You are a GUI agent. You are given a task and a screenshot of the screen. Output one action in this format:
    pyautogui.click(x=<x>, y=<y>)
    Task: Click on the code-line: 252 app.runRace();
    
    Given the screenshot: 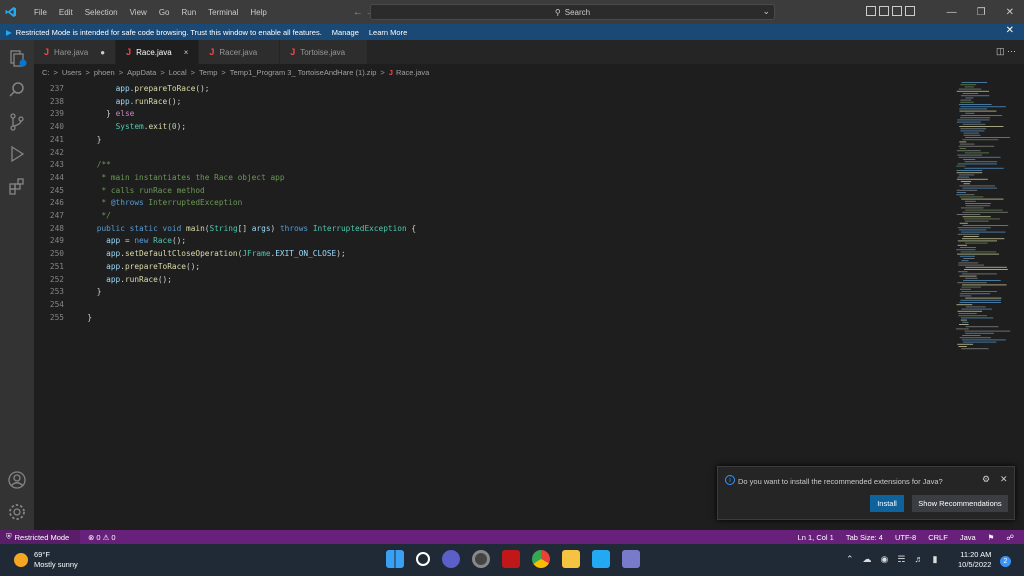 What is the action you would take?
    pyautogui.click(x=484, y=281)
    